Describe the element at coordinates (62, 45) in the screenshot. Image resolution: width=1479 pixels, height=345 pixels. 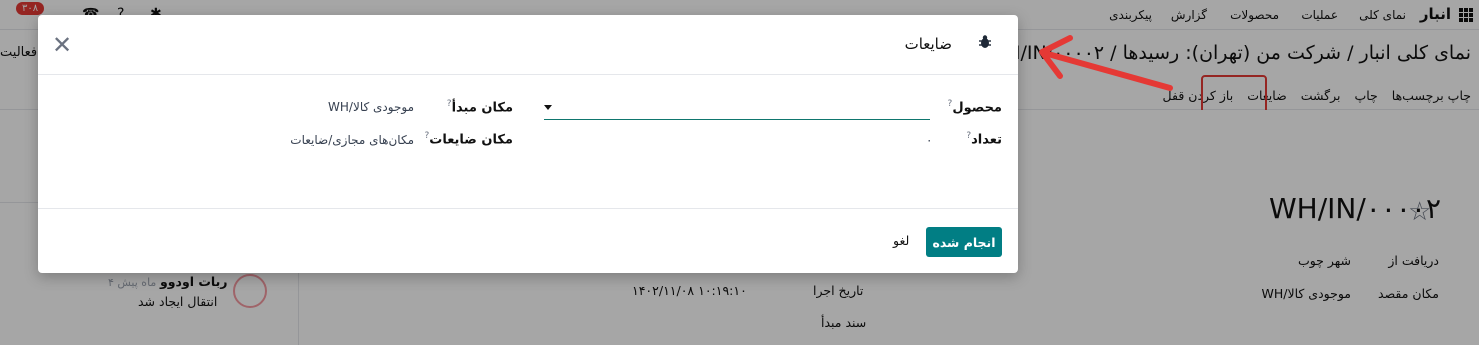
I see `close-icon: ✕` at that location.